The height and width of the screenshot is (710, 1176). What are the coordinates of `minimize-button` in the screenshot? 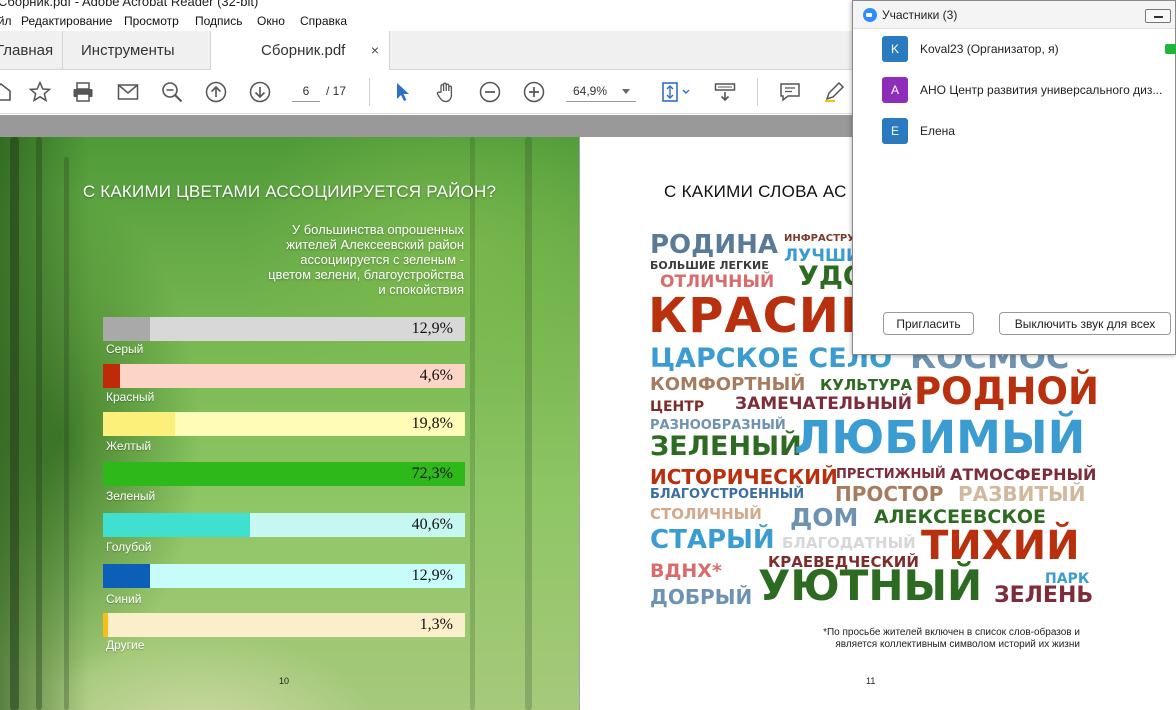 It's located at (1158, 16).